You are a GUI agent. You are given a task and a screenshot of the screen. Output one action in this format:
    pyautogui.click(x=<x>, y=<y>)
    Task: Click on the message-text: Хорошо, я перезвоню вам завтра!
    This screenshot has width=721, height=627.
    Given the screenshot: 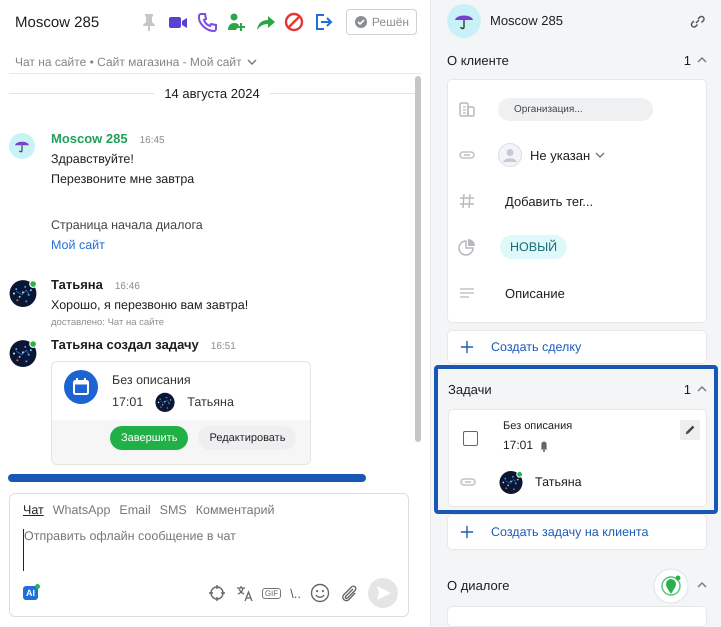 What is the action you would take?
    pyautogui.click(x=149, y=305)
    